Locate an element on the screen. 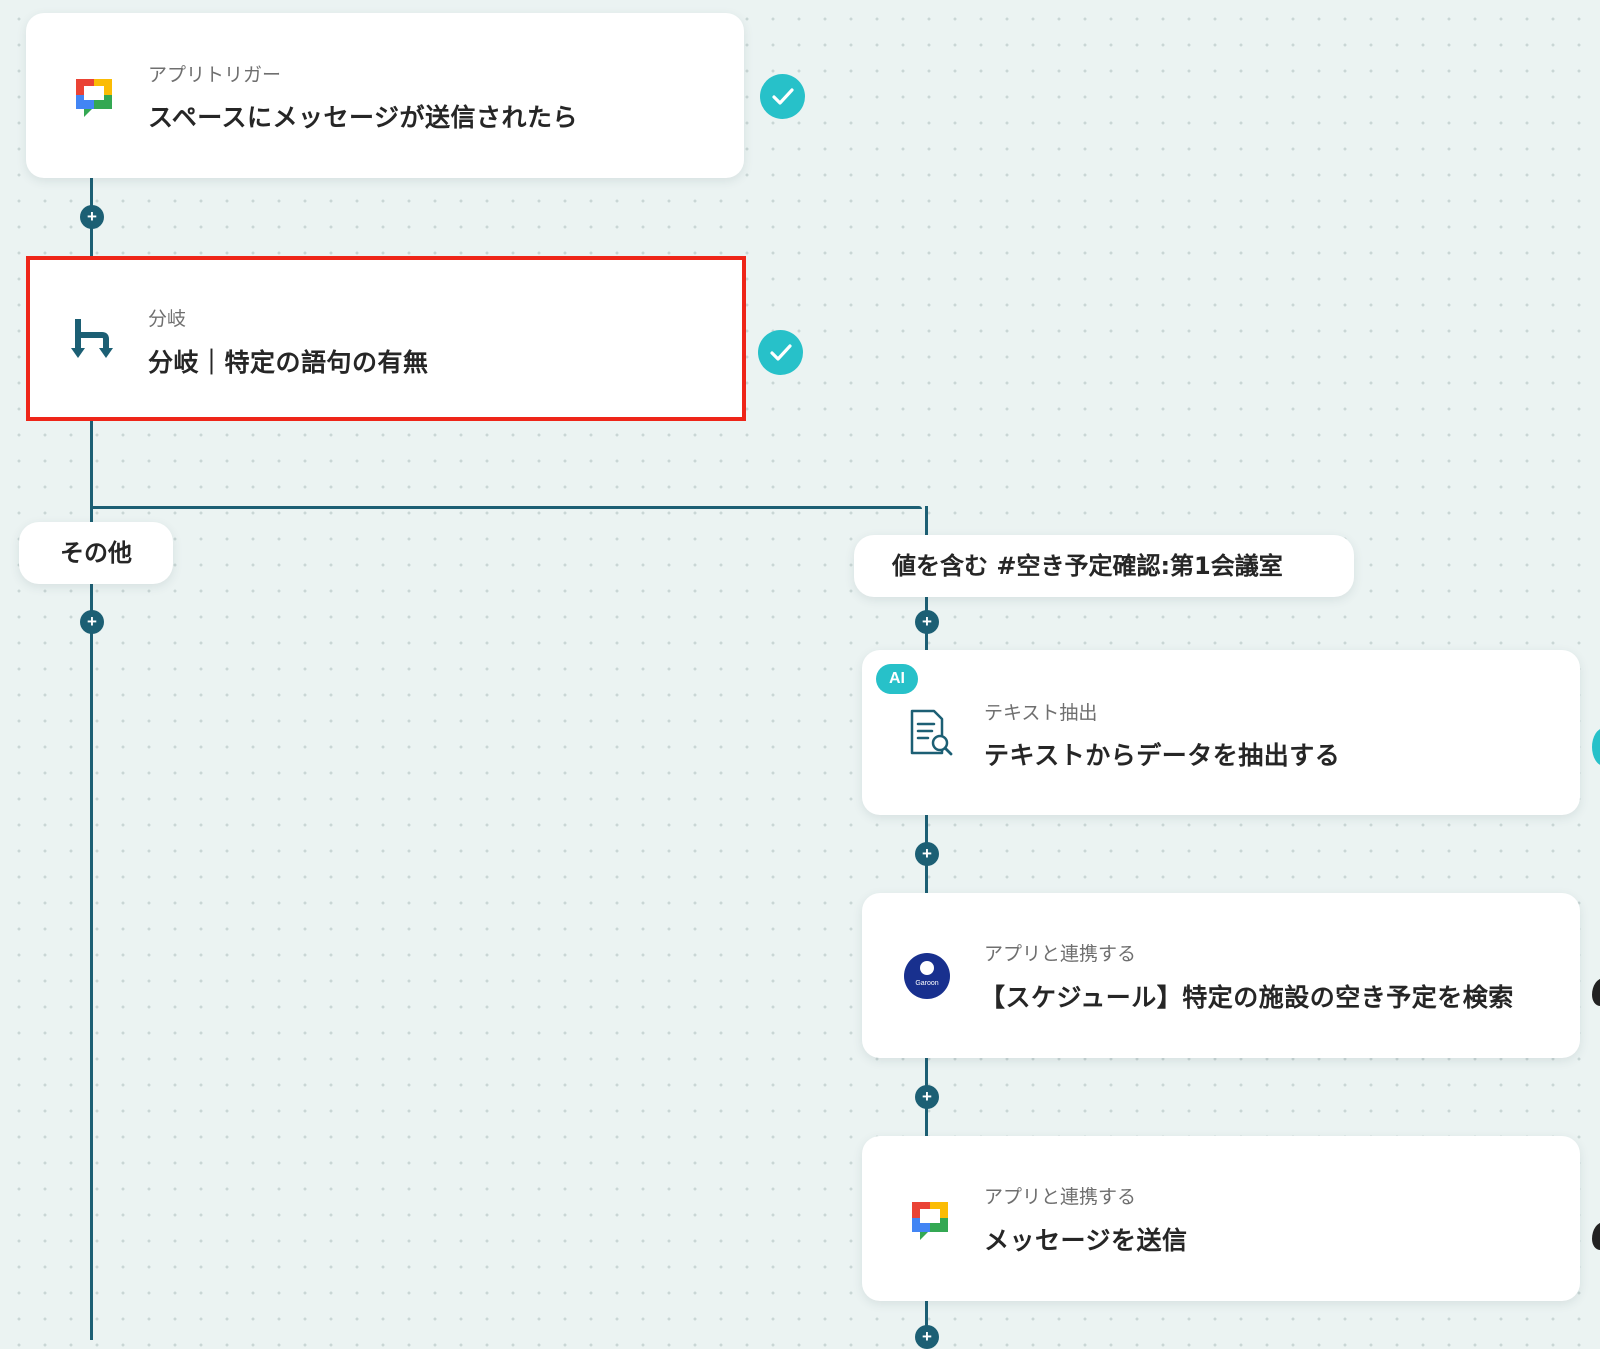  send-message-step-card: アプリと連携する メッセージを送信 is located at coordinates (1221, 1218).